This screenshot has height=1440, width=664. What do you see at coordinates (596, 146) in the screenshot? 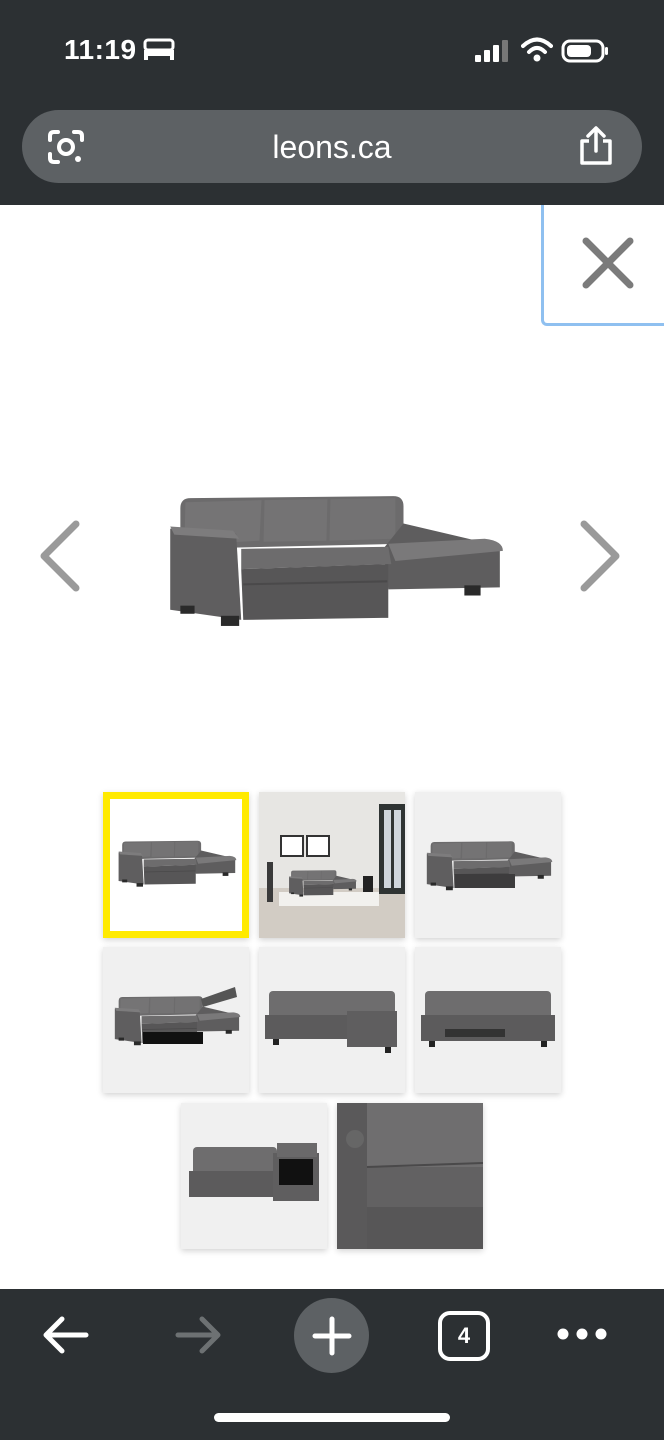
I see `share-icon` at bounding box center [596, 146].